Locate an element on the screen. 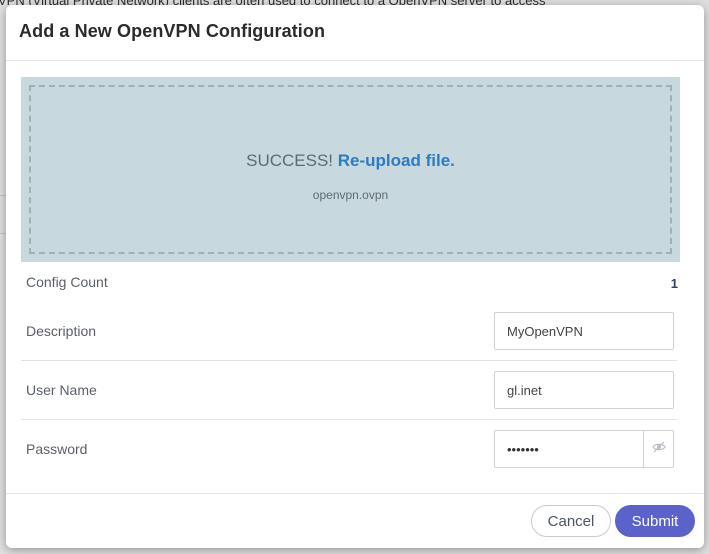 The height and width of the screenshot is (554, 709). upload-status-line: SUCCESS! Re-upload file. is located at coordinates (350, 161).